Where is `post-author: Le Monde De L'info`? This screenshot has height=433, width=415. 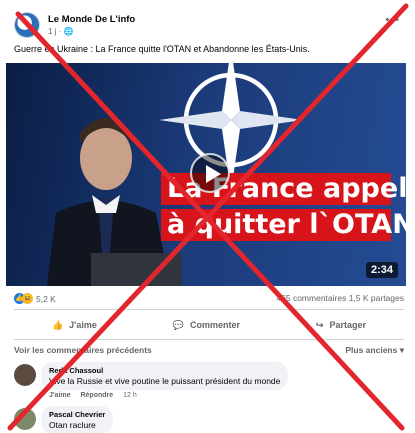 post-author: Le Monde De L'info is located at coordinates (91, 19).